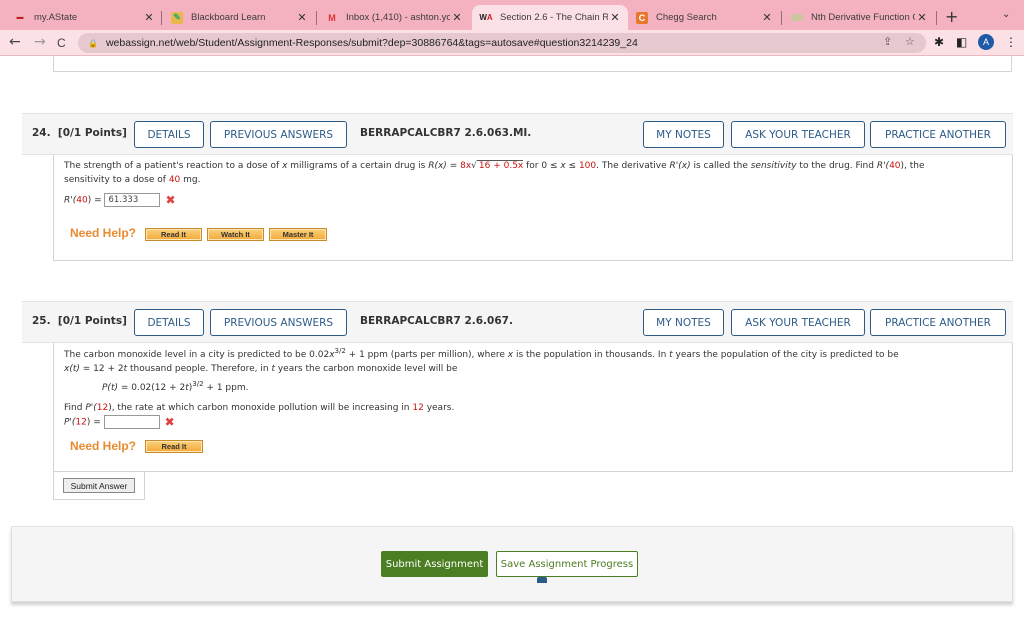 The height and width of the screenshot is (640, 1024). Describe the element at coordinates (99, 485) in the screenshot. I see `submit-answer-button: Submit Answer` at that location.